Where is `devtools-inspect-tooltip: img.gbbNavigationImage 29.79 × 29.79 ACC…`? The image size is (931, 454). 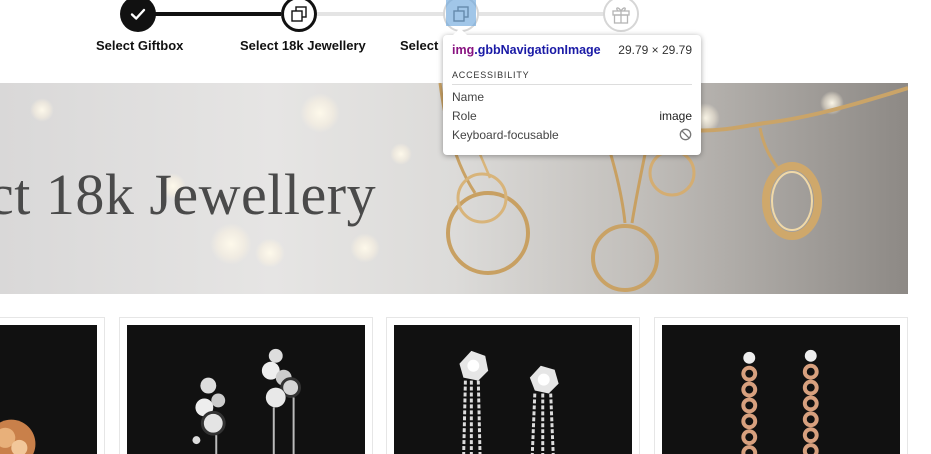 devtools-inspect-tooltip: img.gbbNavigationImage 29.79 × 29.79 ACC… is located at coordinates (572, 91).